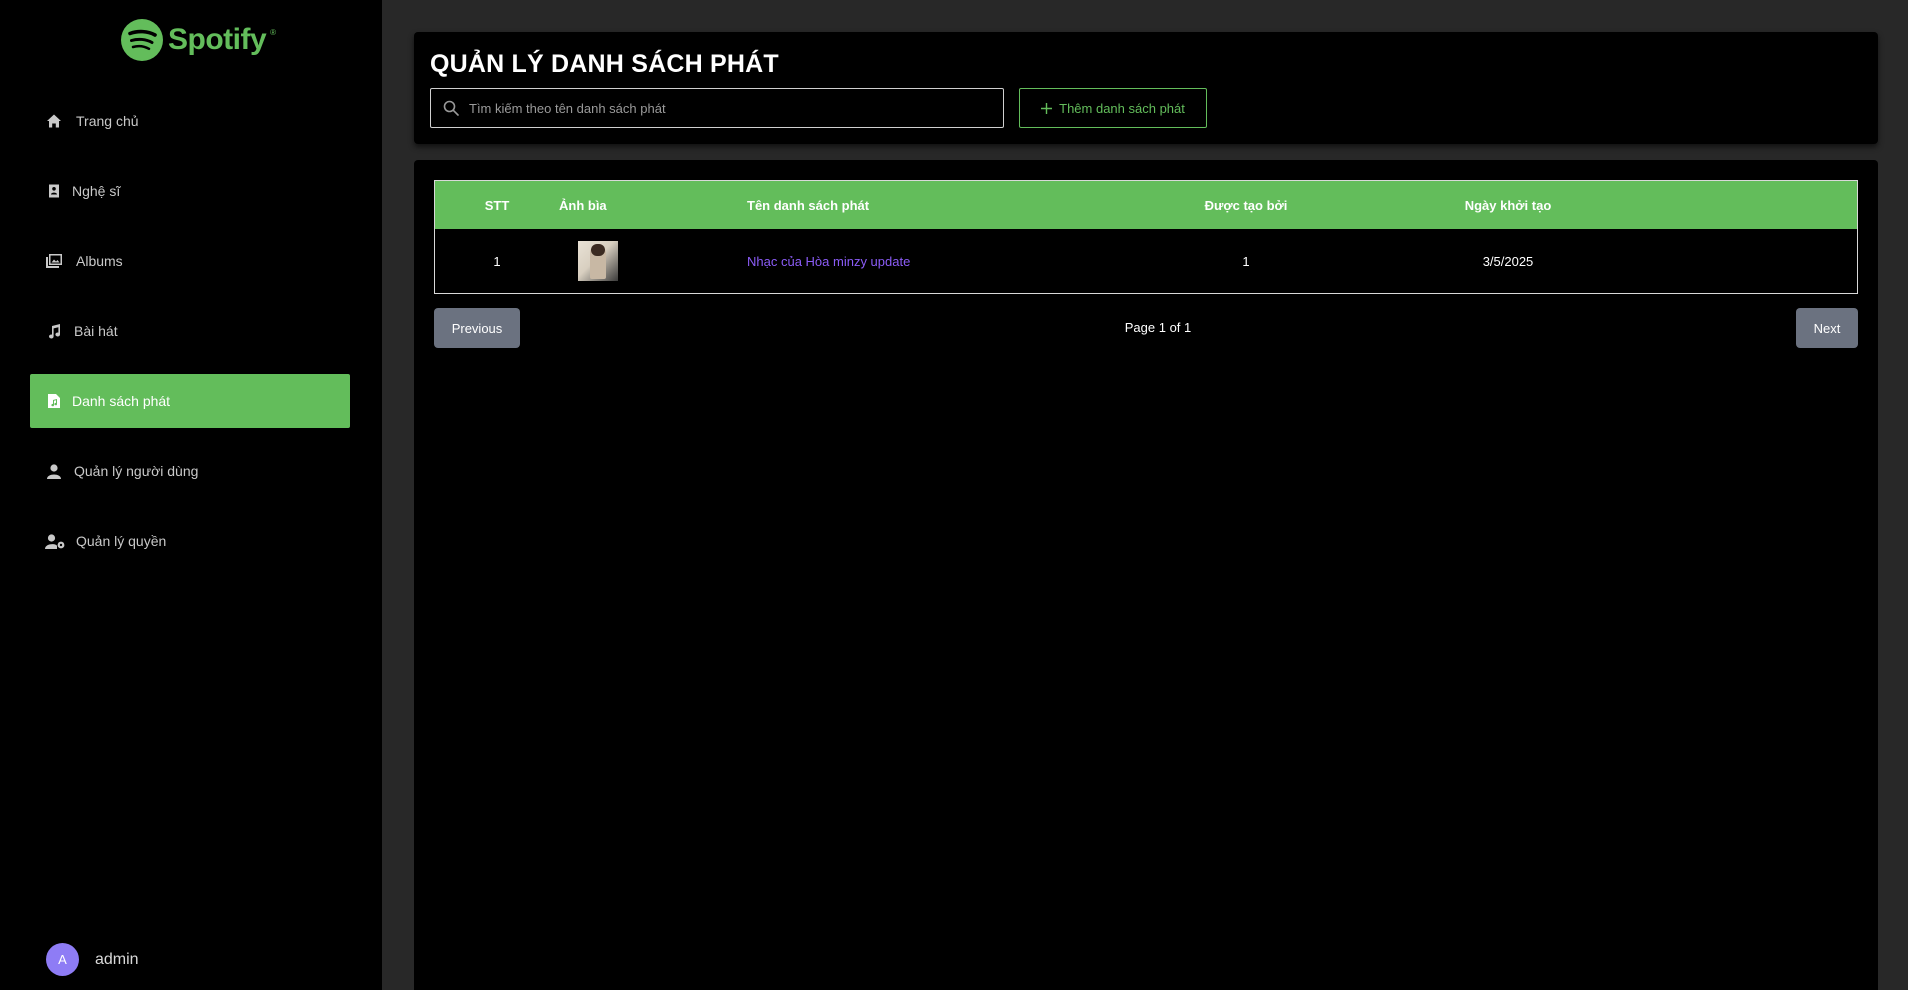 This screenshot has height=990, width=1908. What do you see at coordinates (451, 108) in the screenshot?
I see `search-icon` at bounding box center [451, 108].